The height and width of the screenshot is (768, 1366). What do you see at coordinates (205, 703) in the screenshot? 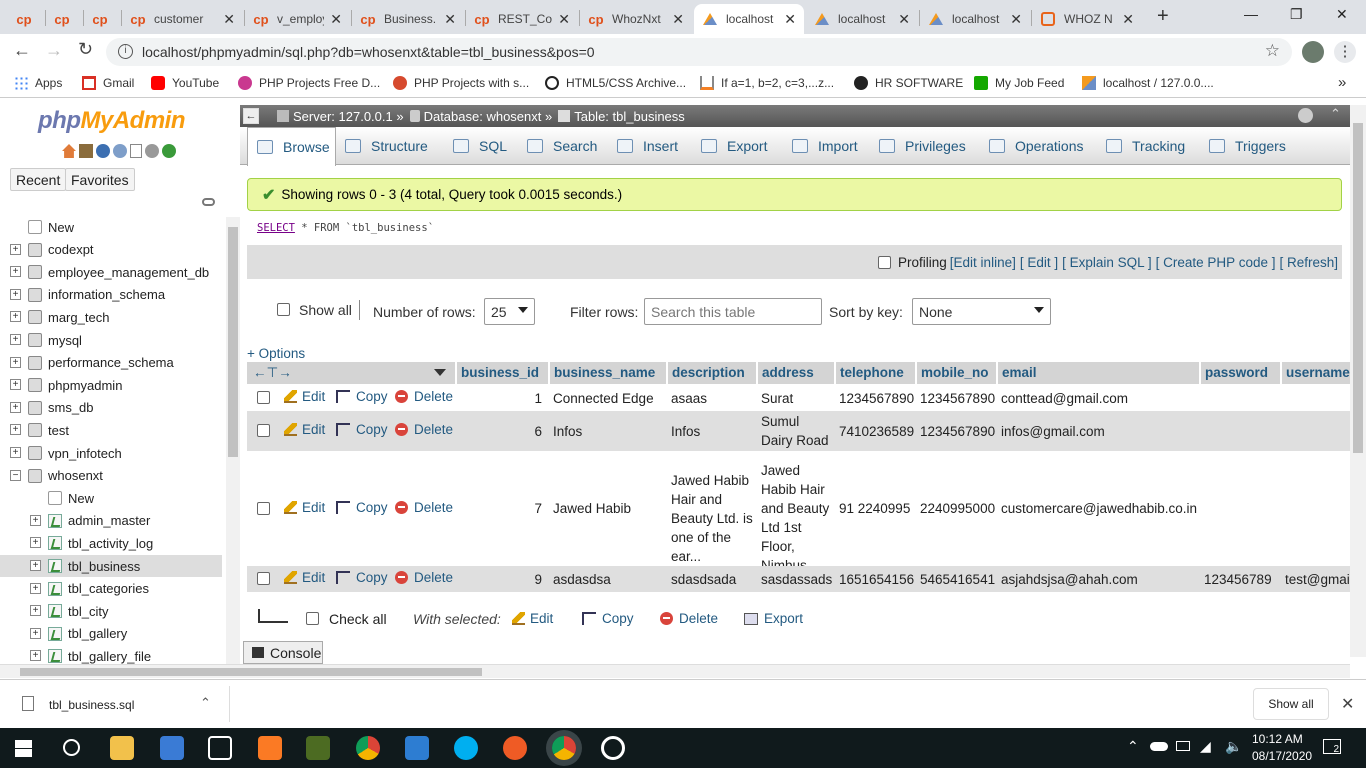
I see `chevron-up-icon: ⌃` at bounding box center [205, 703].